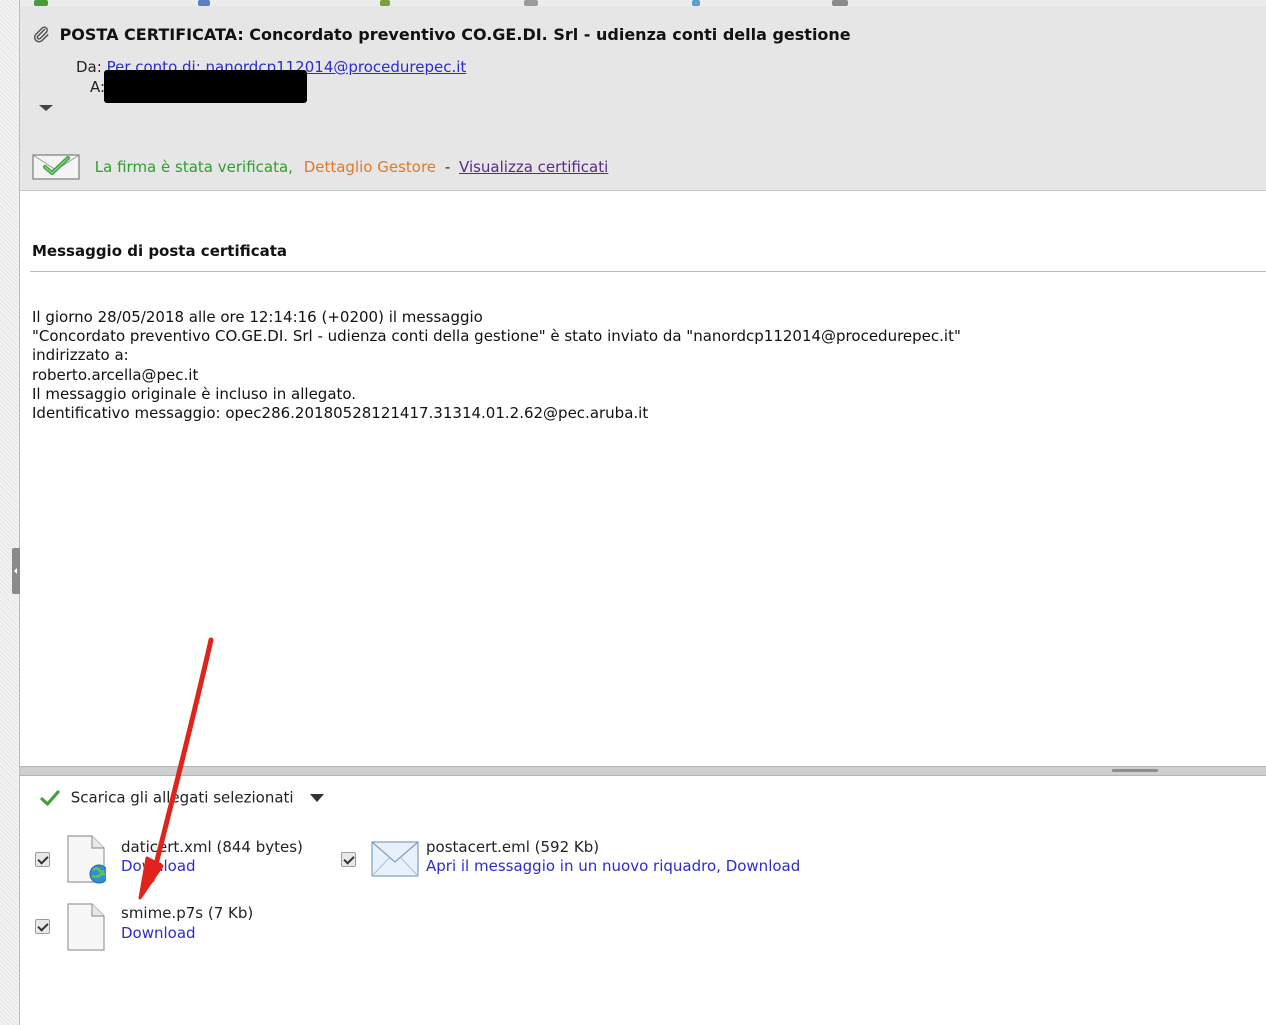 Image resolution: width=1266 pixels, height=1025 pixels. I want to click on download-selected-bar: Scarica gli allegati selezionati, so click(182, 797).